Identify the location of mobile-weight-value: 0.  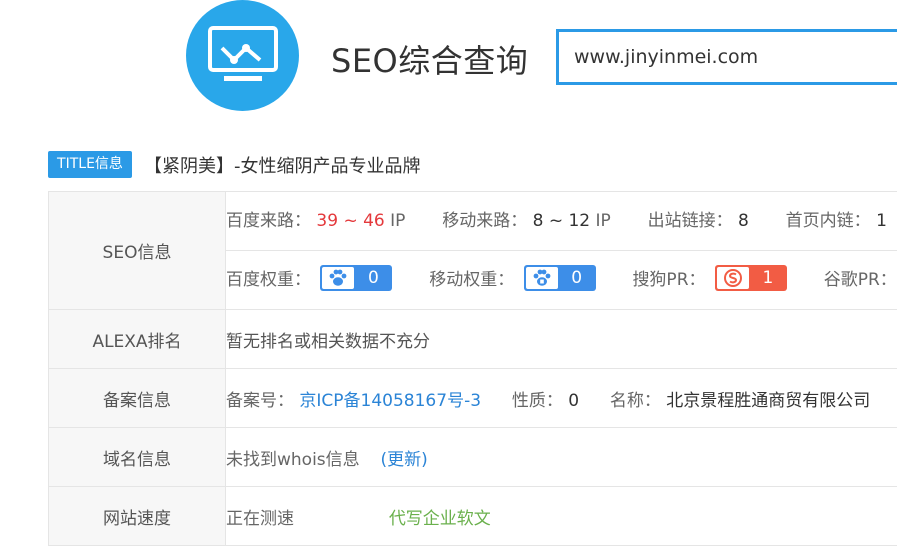
(577, 278).